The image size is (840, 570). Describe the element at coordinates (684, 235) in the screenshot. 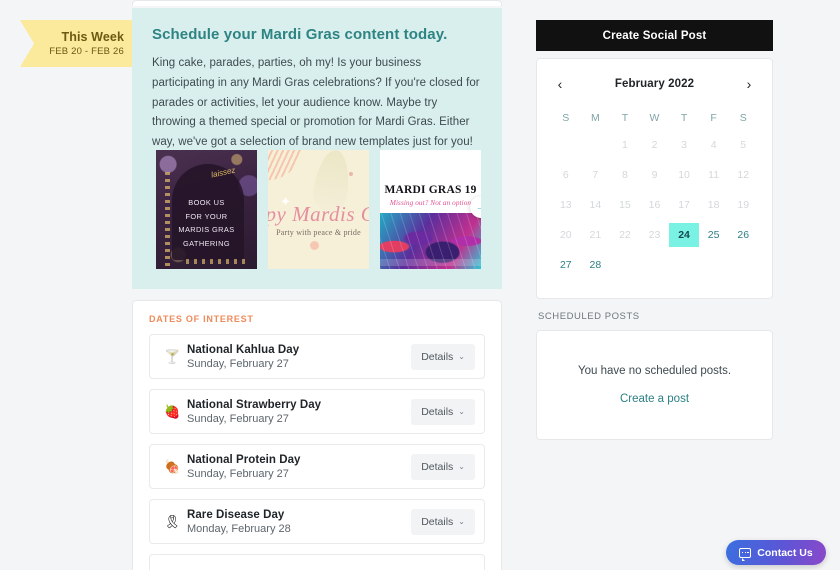

I see `calendar-day-24: 24` at that location.